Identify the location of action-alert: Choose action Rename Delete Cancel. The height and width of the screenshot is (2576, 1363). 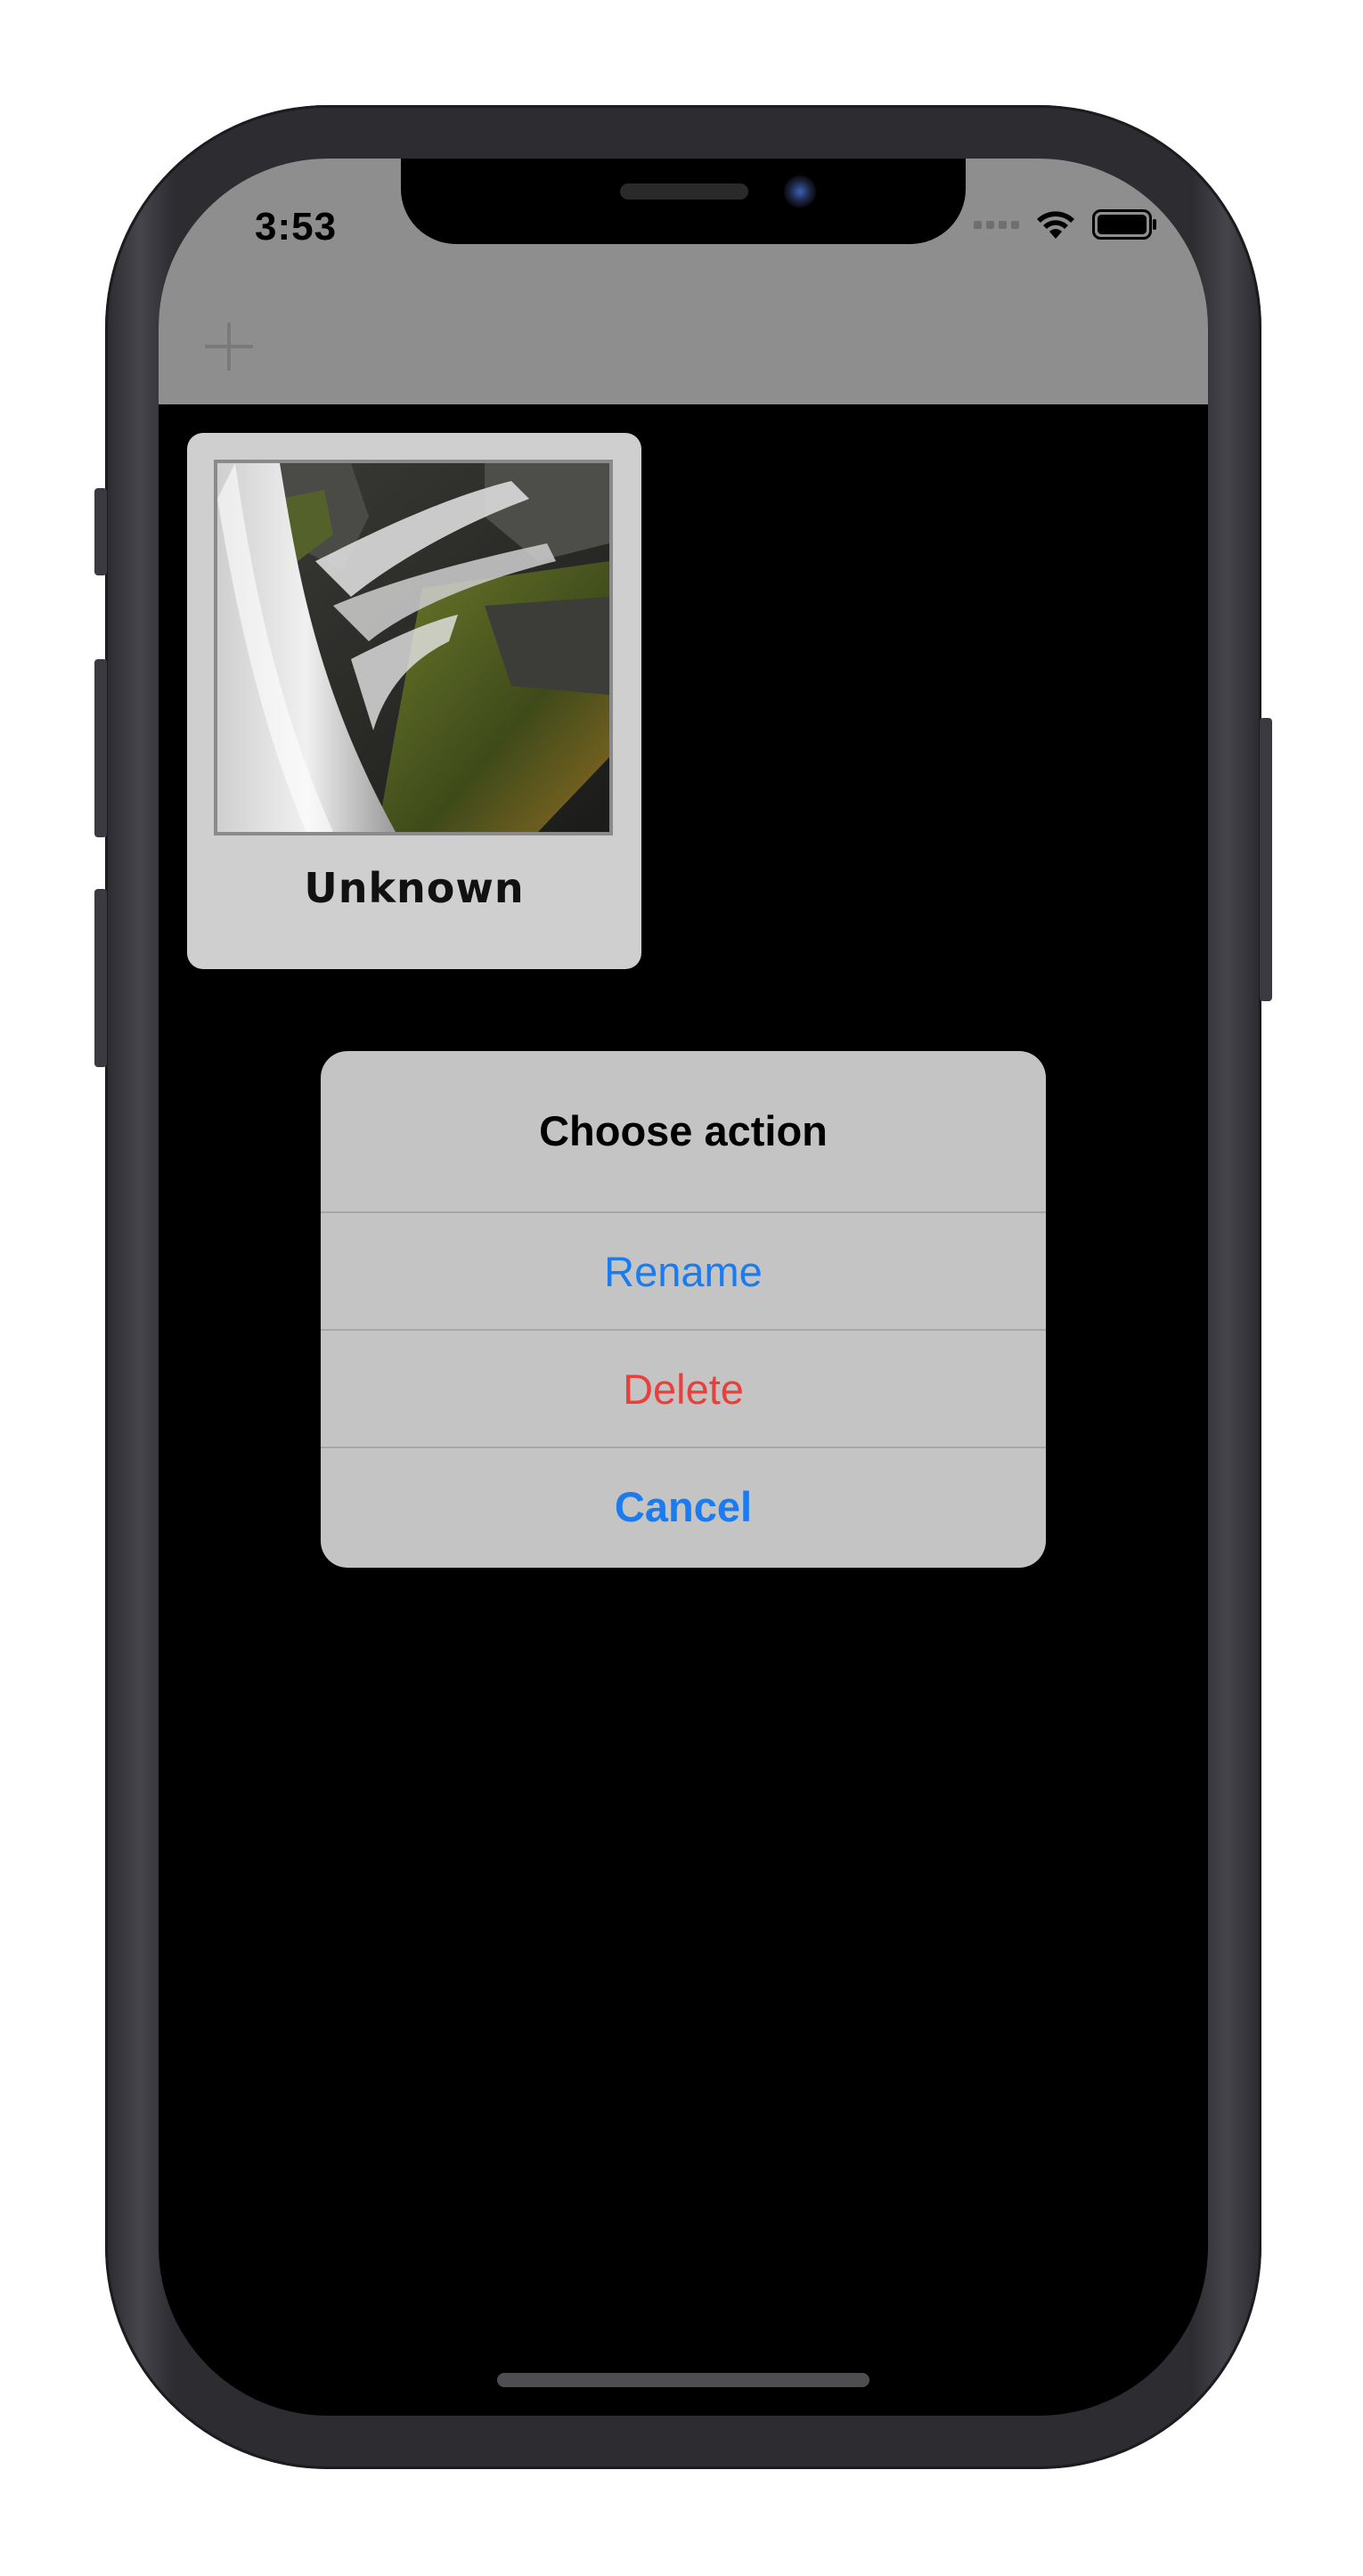
(684, 1310).